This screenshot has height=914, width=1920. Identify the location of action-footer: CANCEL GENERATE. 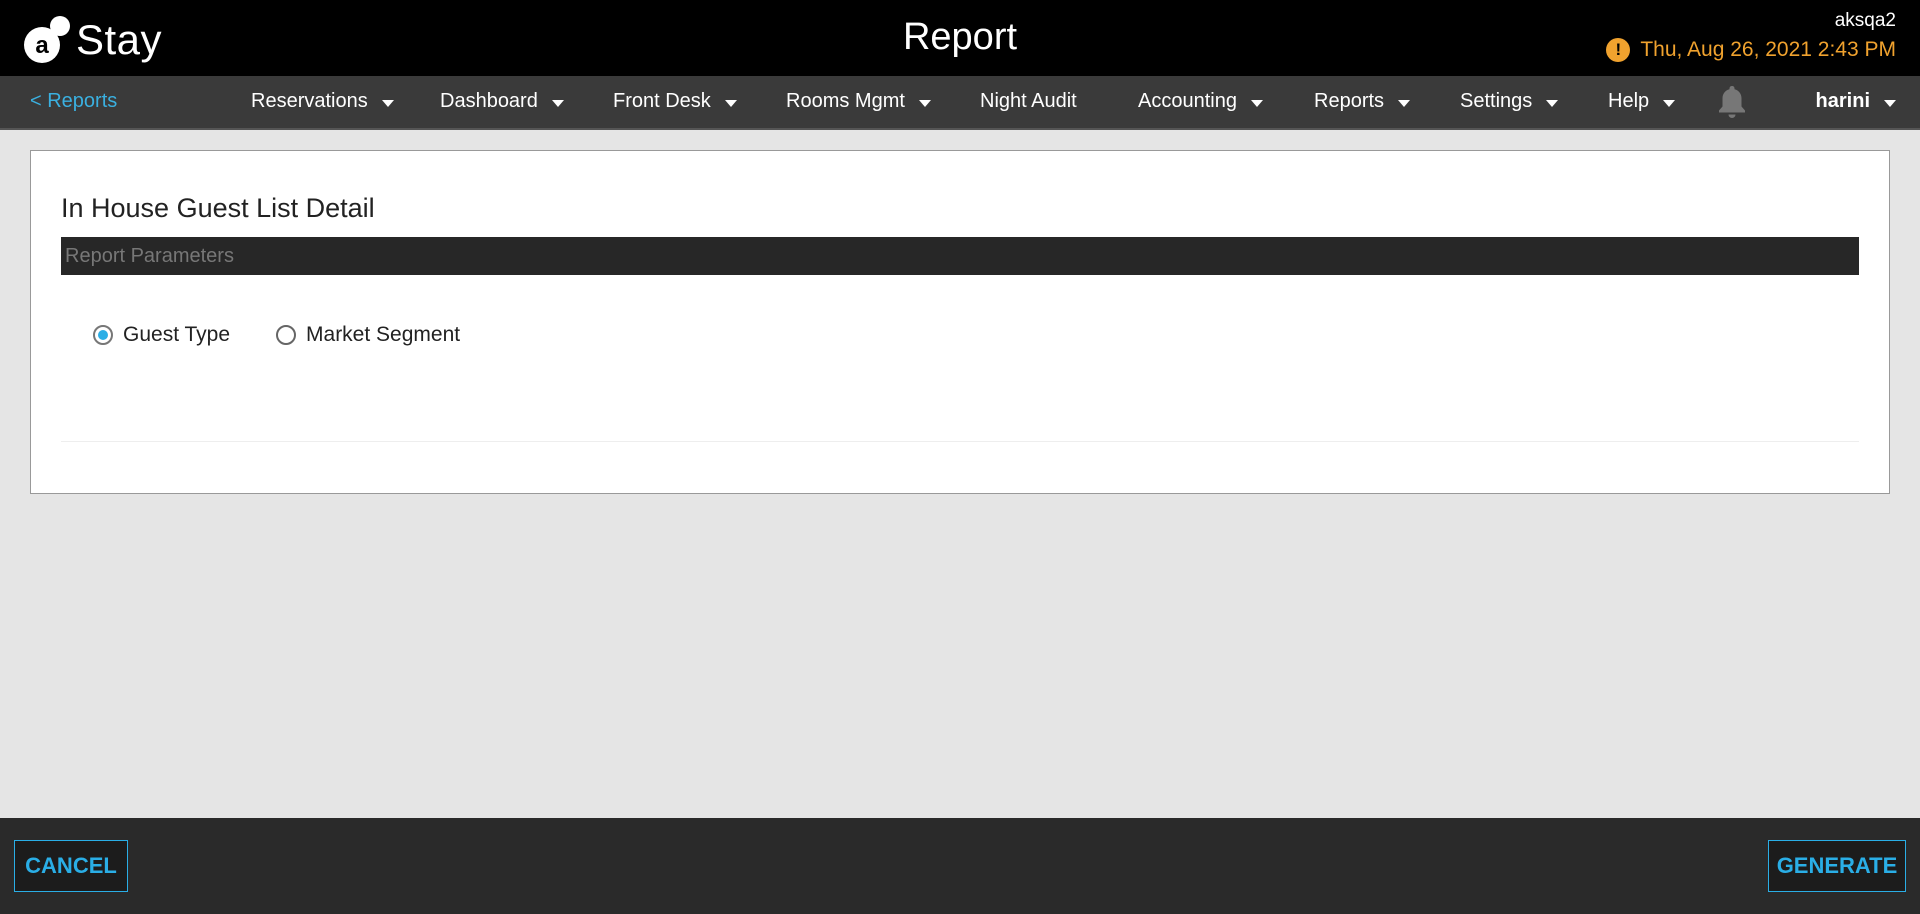
(960, 866).